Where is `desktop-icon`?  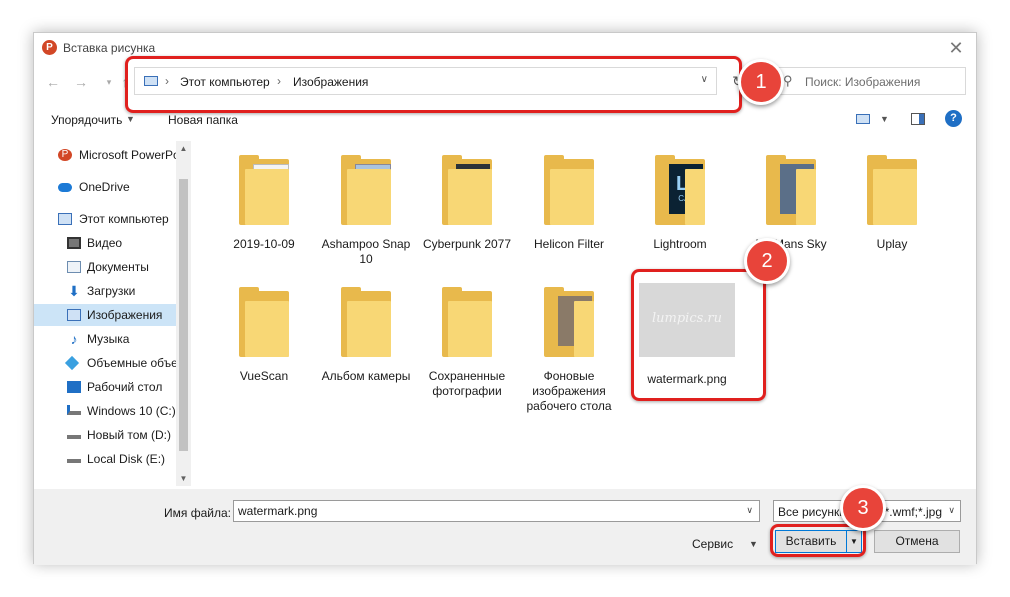
desktop-icon is located at coordinates (74, 387).